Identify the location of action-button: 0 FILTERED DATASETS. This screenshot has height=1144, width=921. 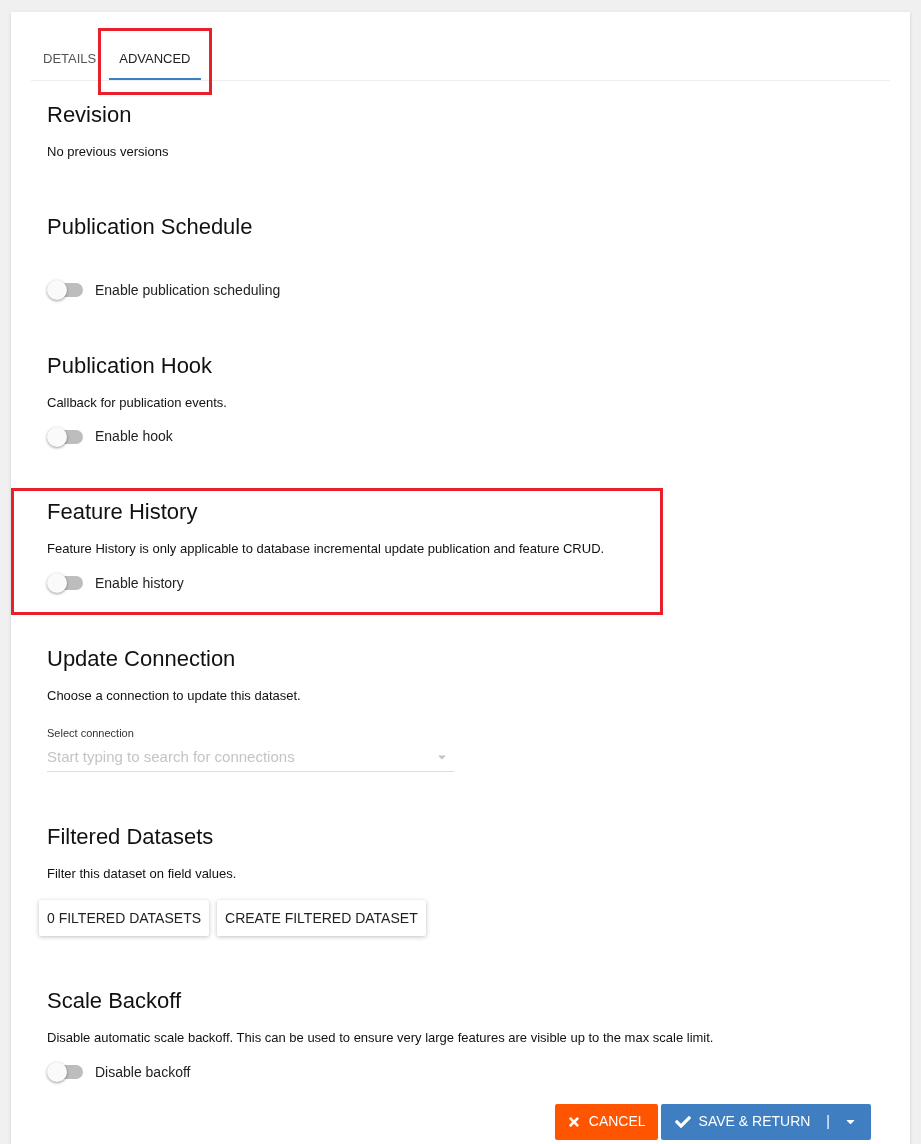
(124, 918).